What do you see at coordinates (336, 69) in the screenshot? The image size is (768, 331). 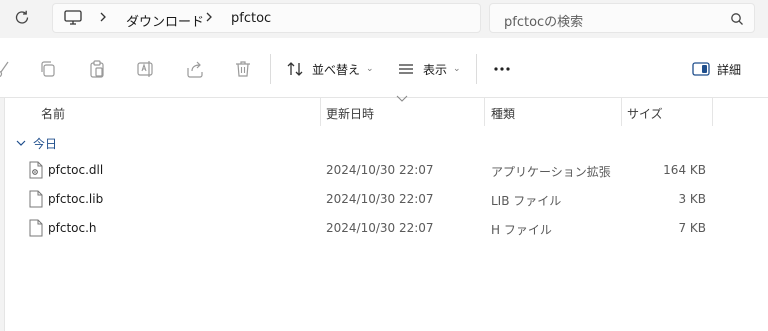 I see `sort-label: 並べ替え` at bounding box center [336, 69].